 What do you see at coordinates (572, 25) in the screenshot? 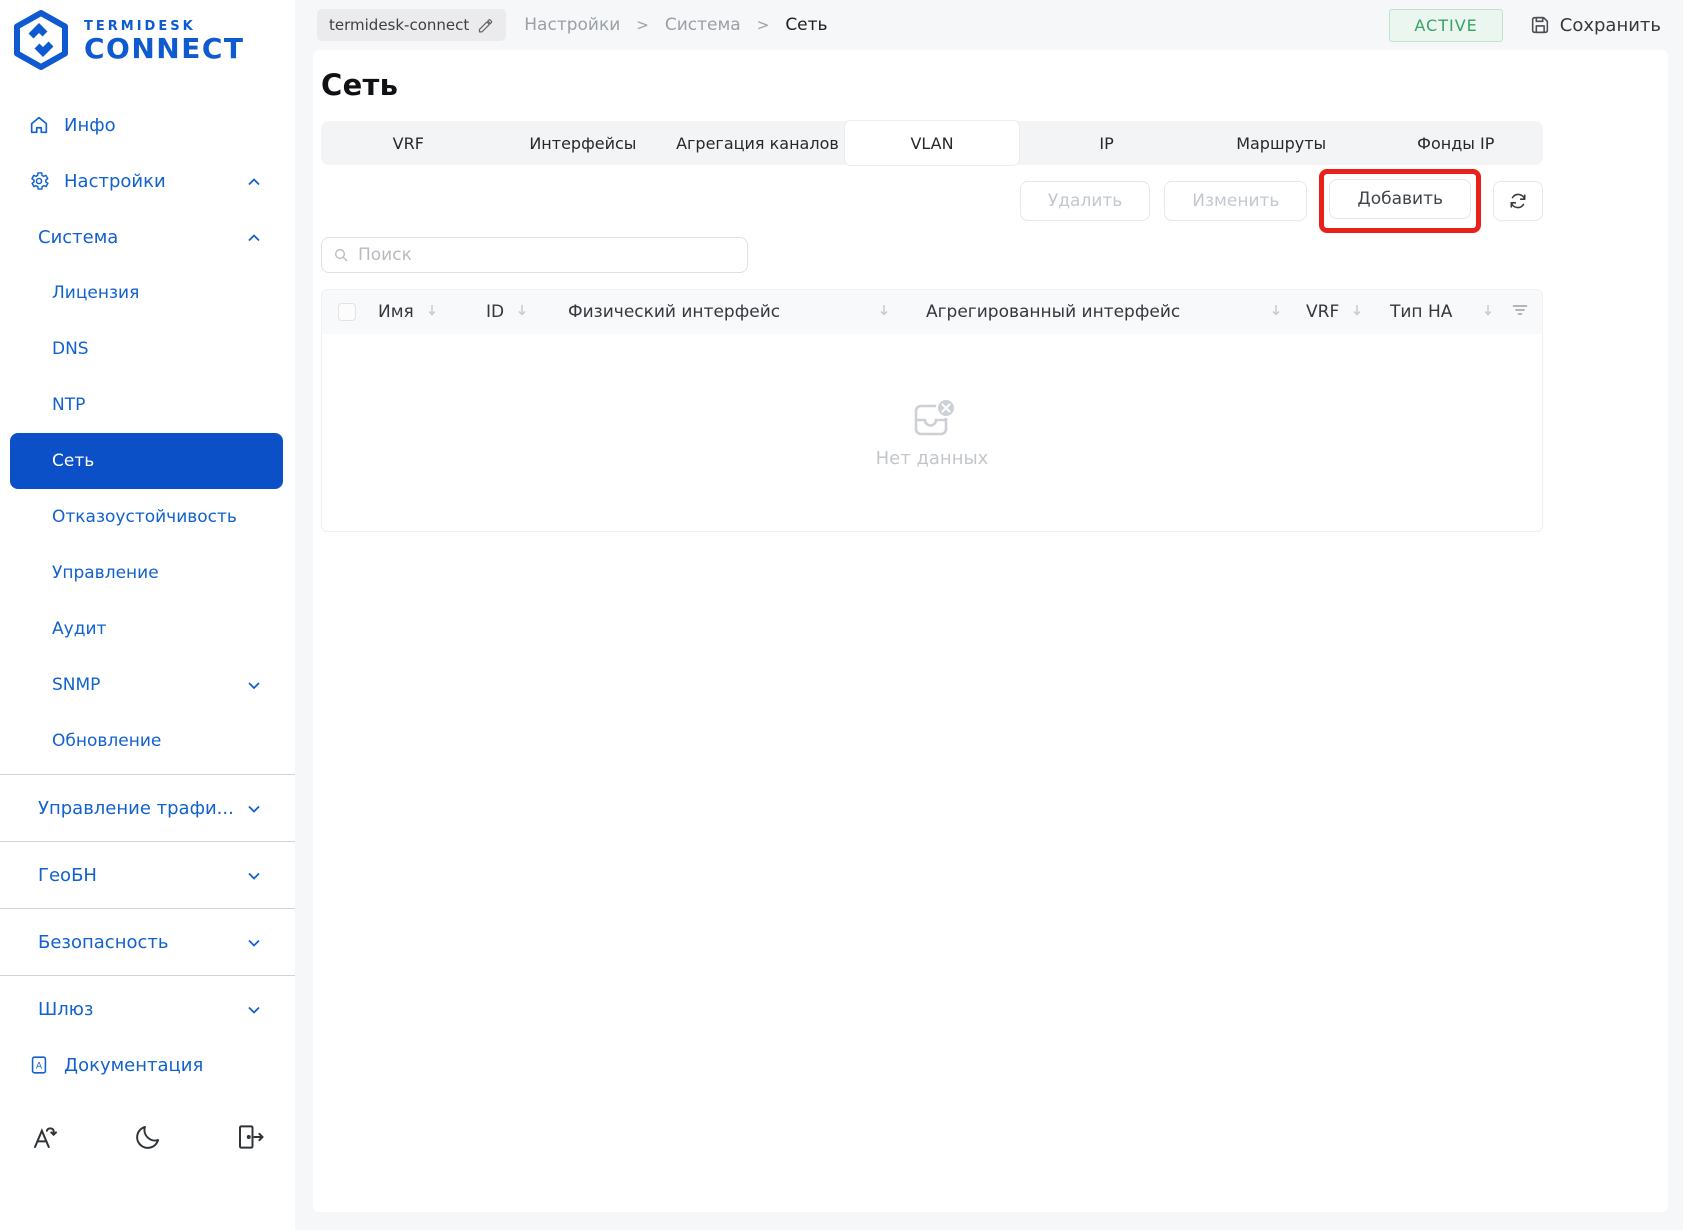
I see `breadcrumb-settings: Настройки` at bounding box center [572, 25].